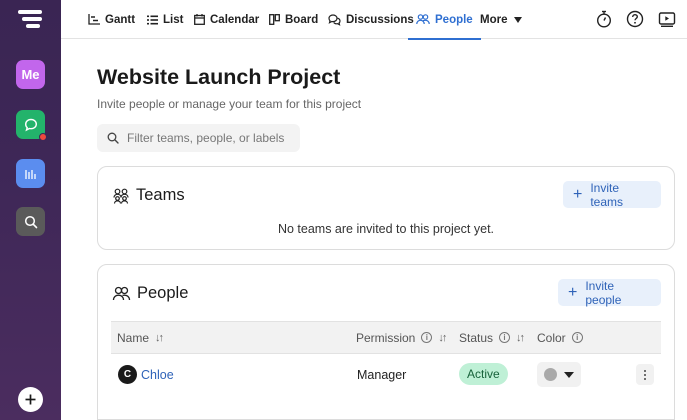 Image resolution: width=687 pixels, height=420 pixels. I want to click on reports-button, so click(30, 173).